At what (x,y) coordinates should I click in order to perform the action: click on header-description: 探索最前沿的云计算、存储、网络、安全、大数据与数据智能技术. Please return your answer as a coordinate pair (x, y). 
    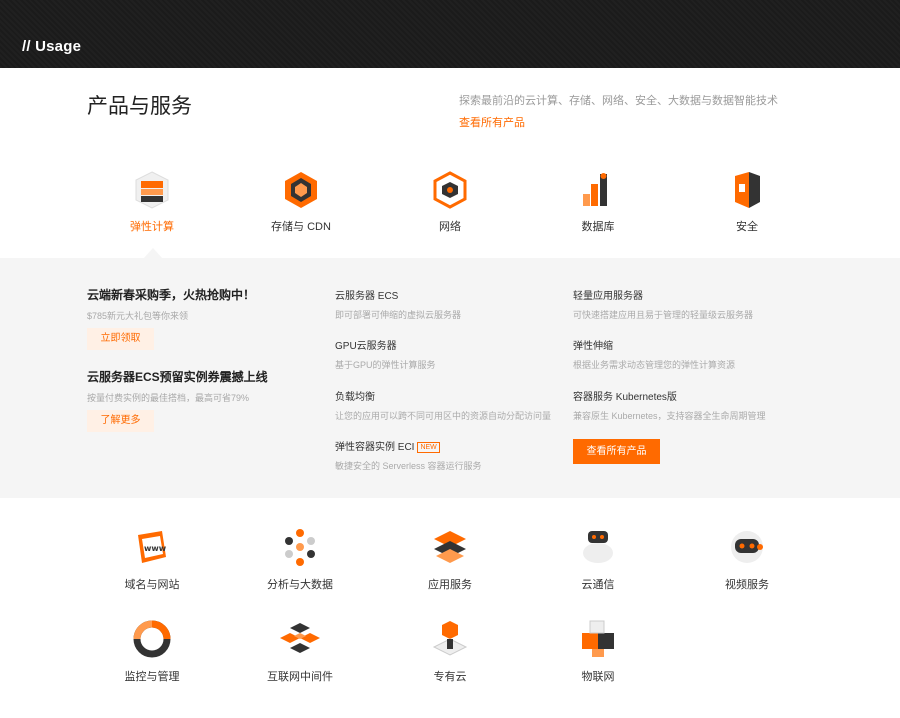
    Looking at the image, I should click on (618, 101).